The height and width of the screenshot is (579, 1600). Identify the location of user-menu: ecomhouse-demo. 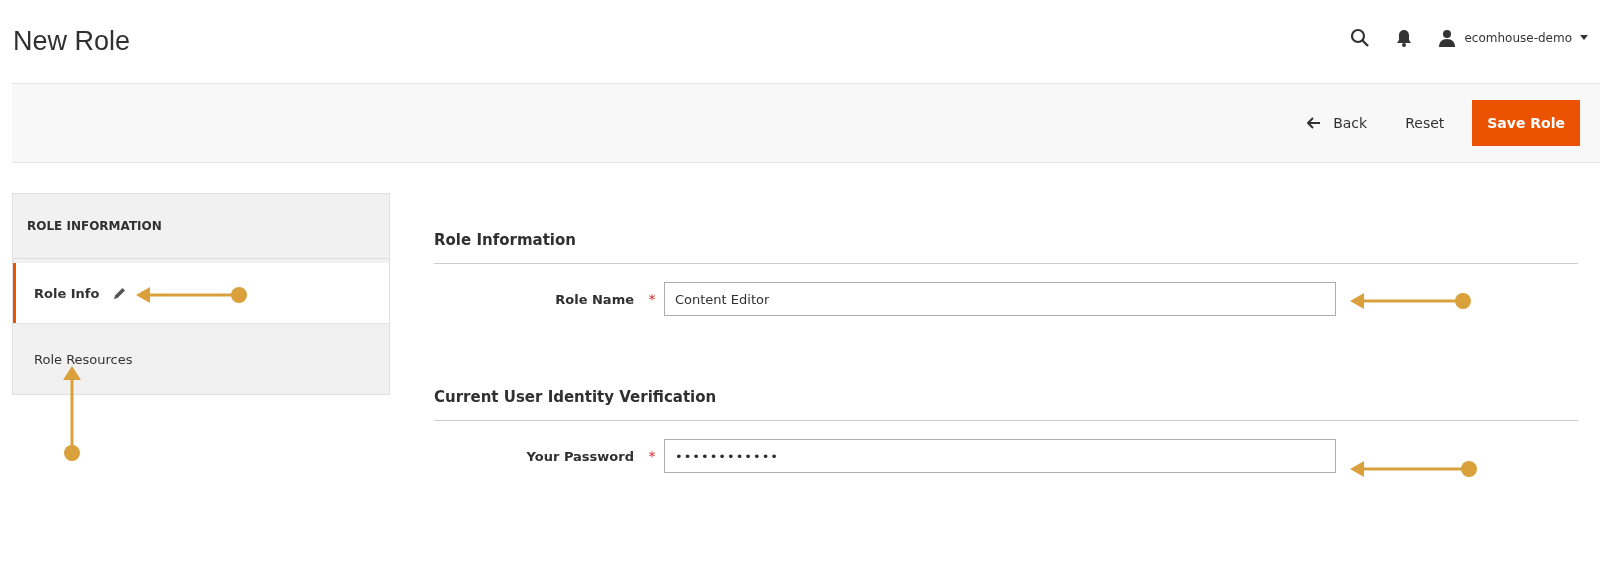
(1513, 37).